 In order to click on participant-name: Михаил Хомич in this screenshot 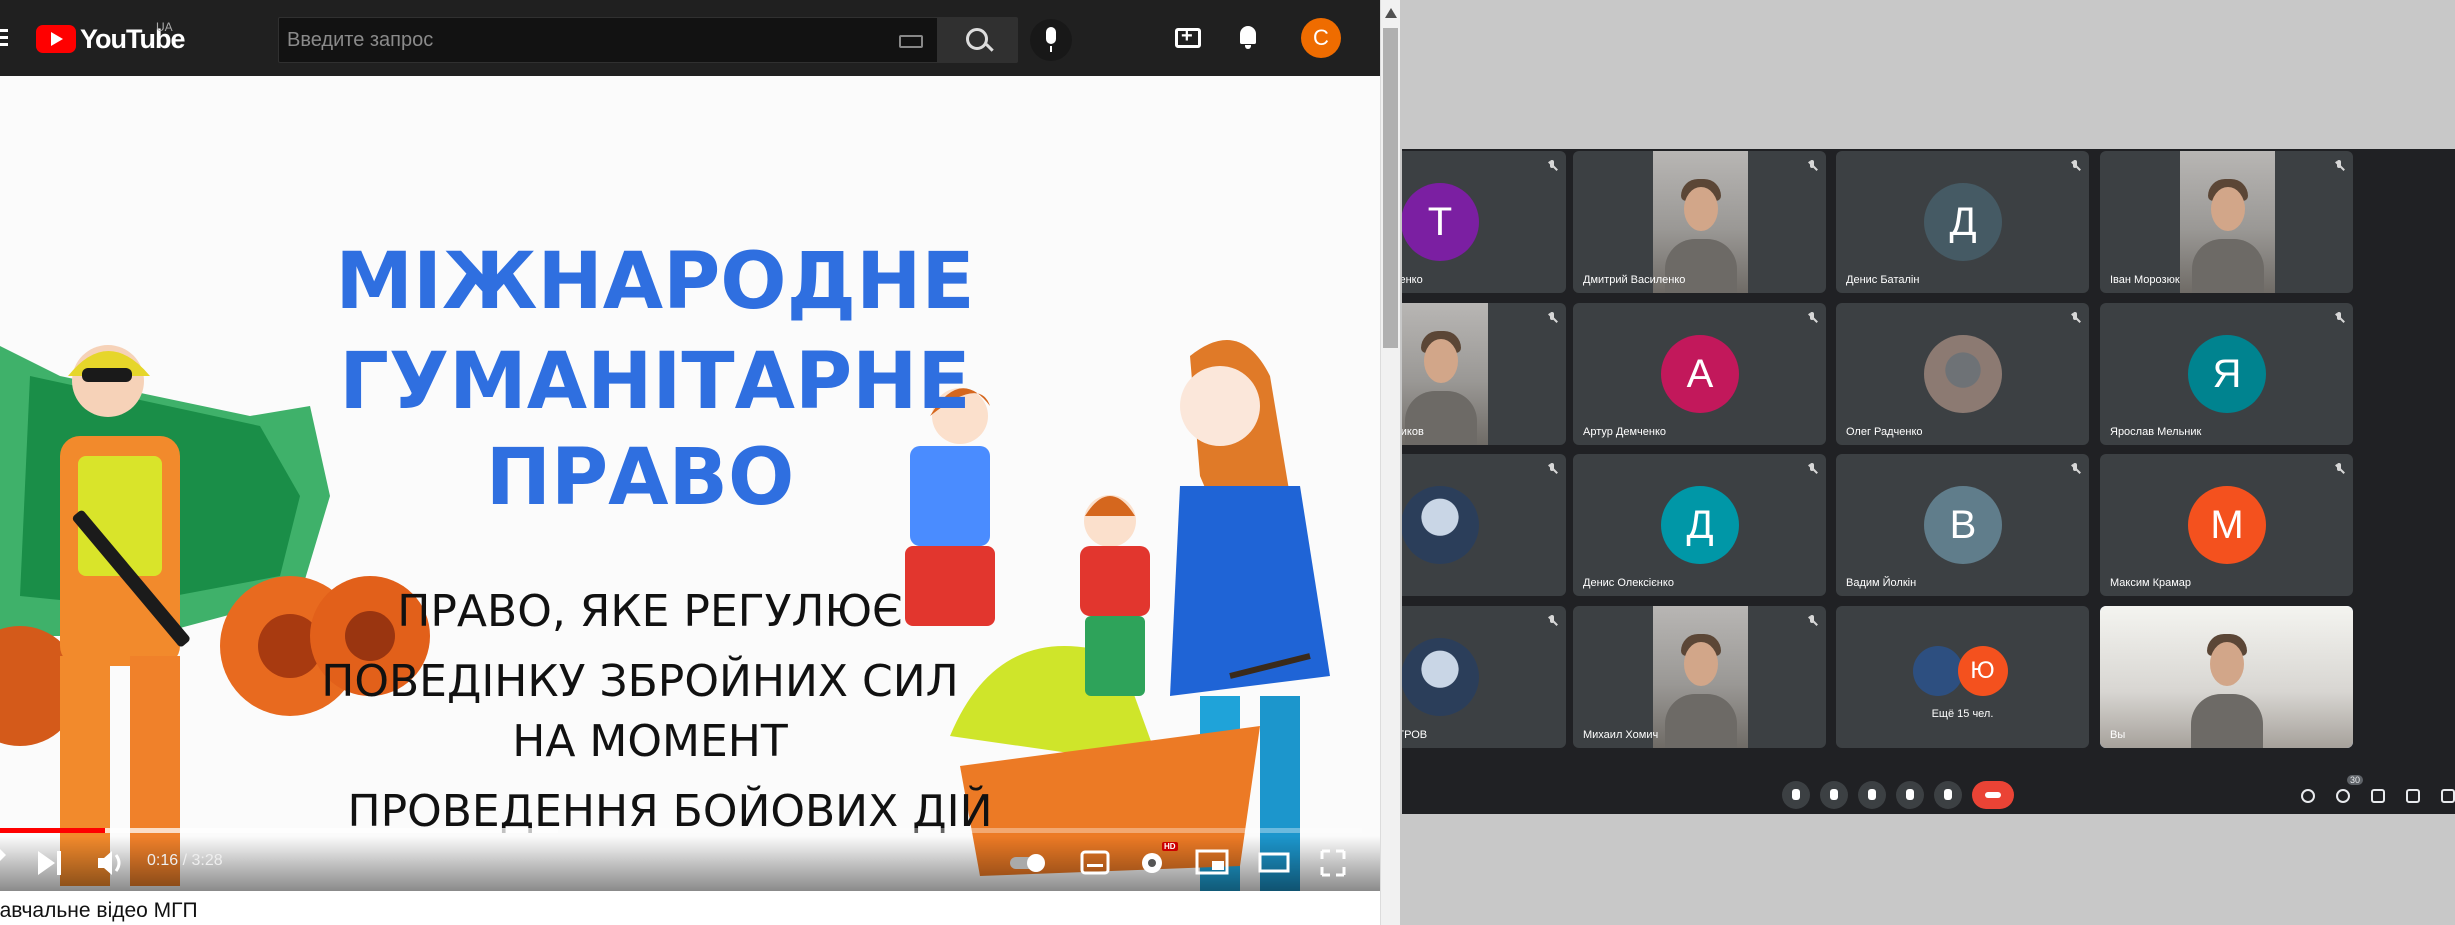, I will do `click(1621, 735)`.